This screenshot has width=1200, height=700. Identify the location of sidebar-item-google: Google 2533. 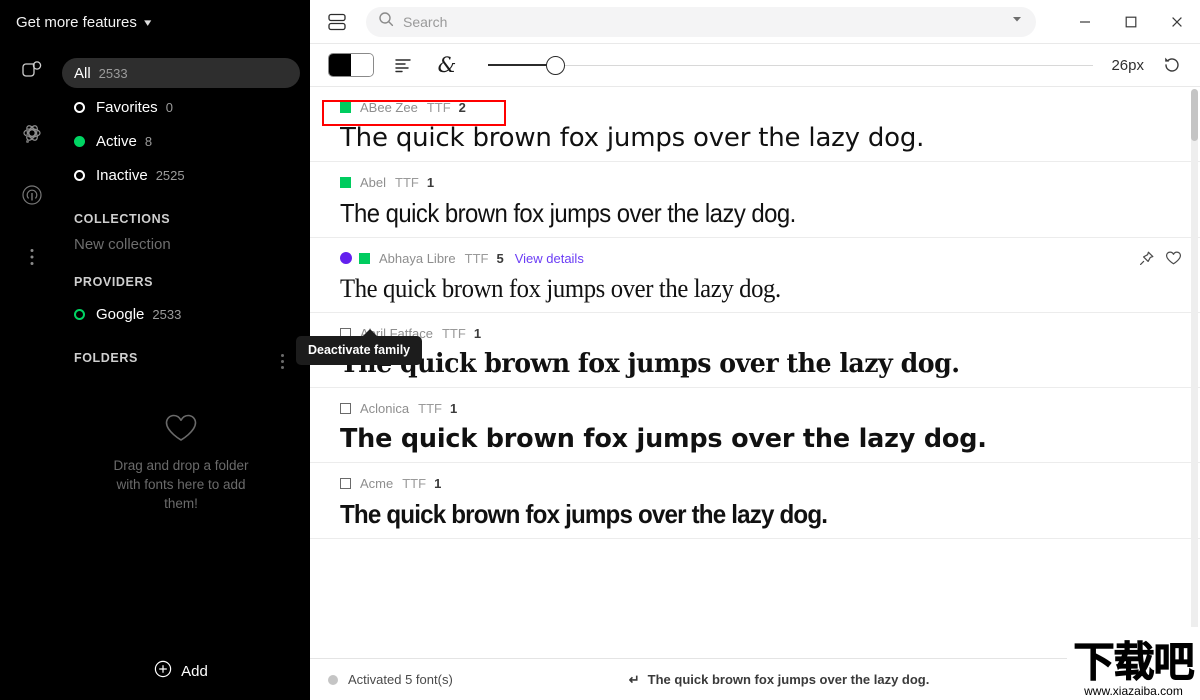
(181, 314).